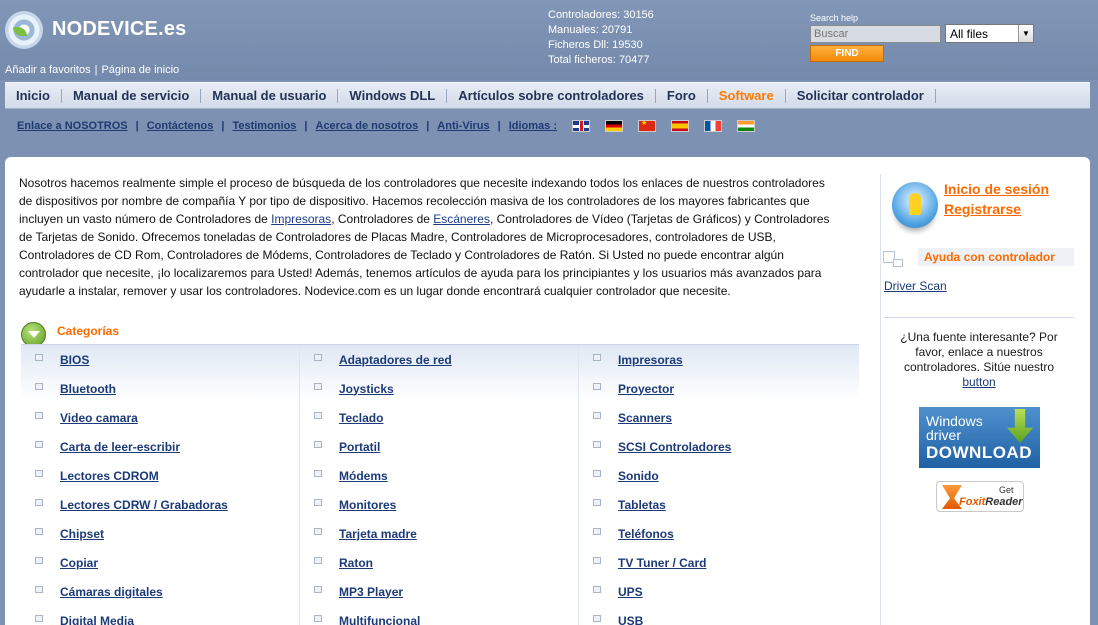  I want to click on list-item: SCSI Controladores, so click(718, 446).